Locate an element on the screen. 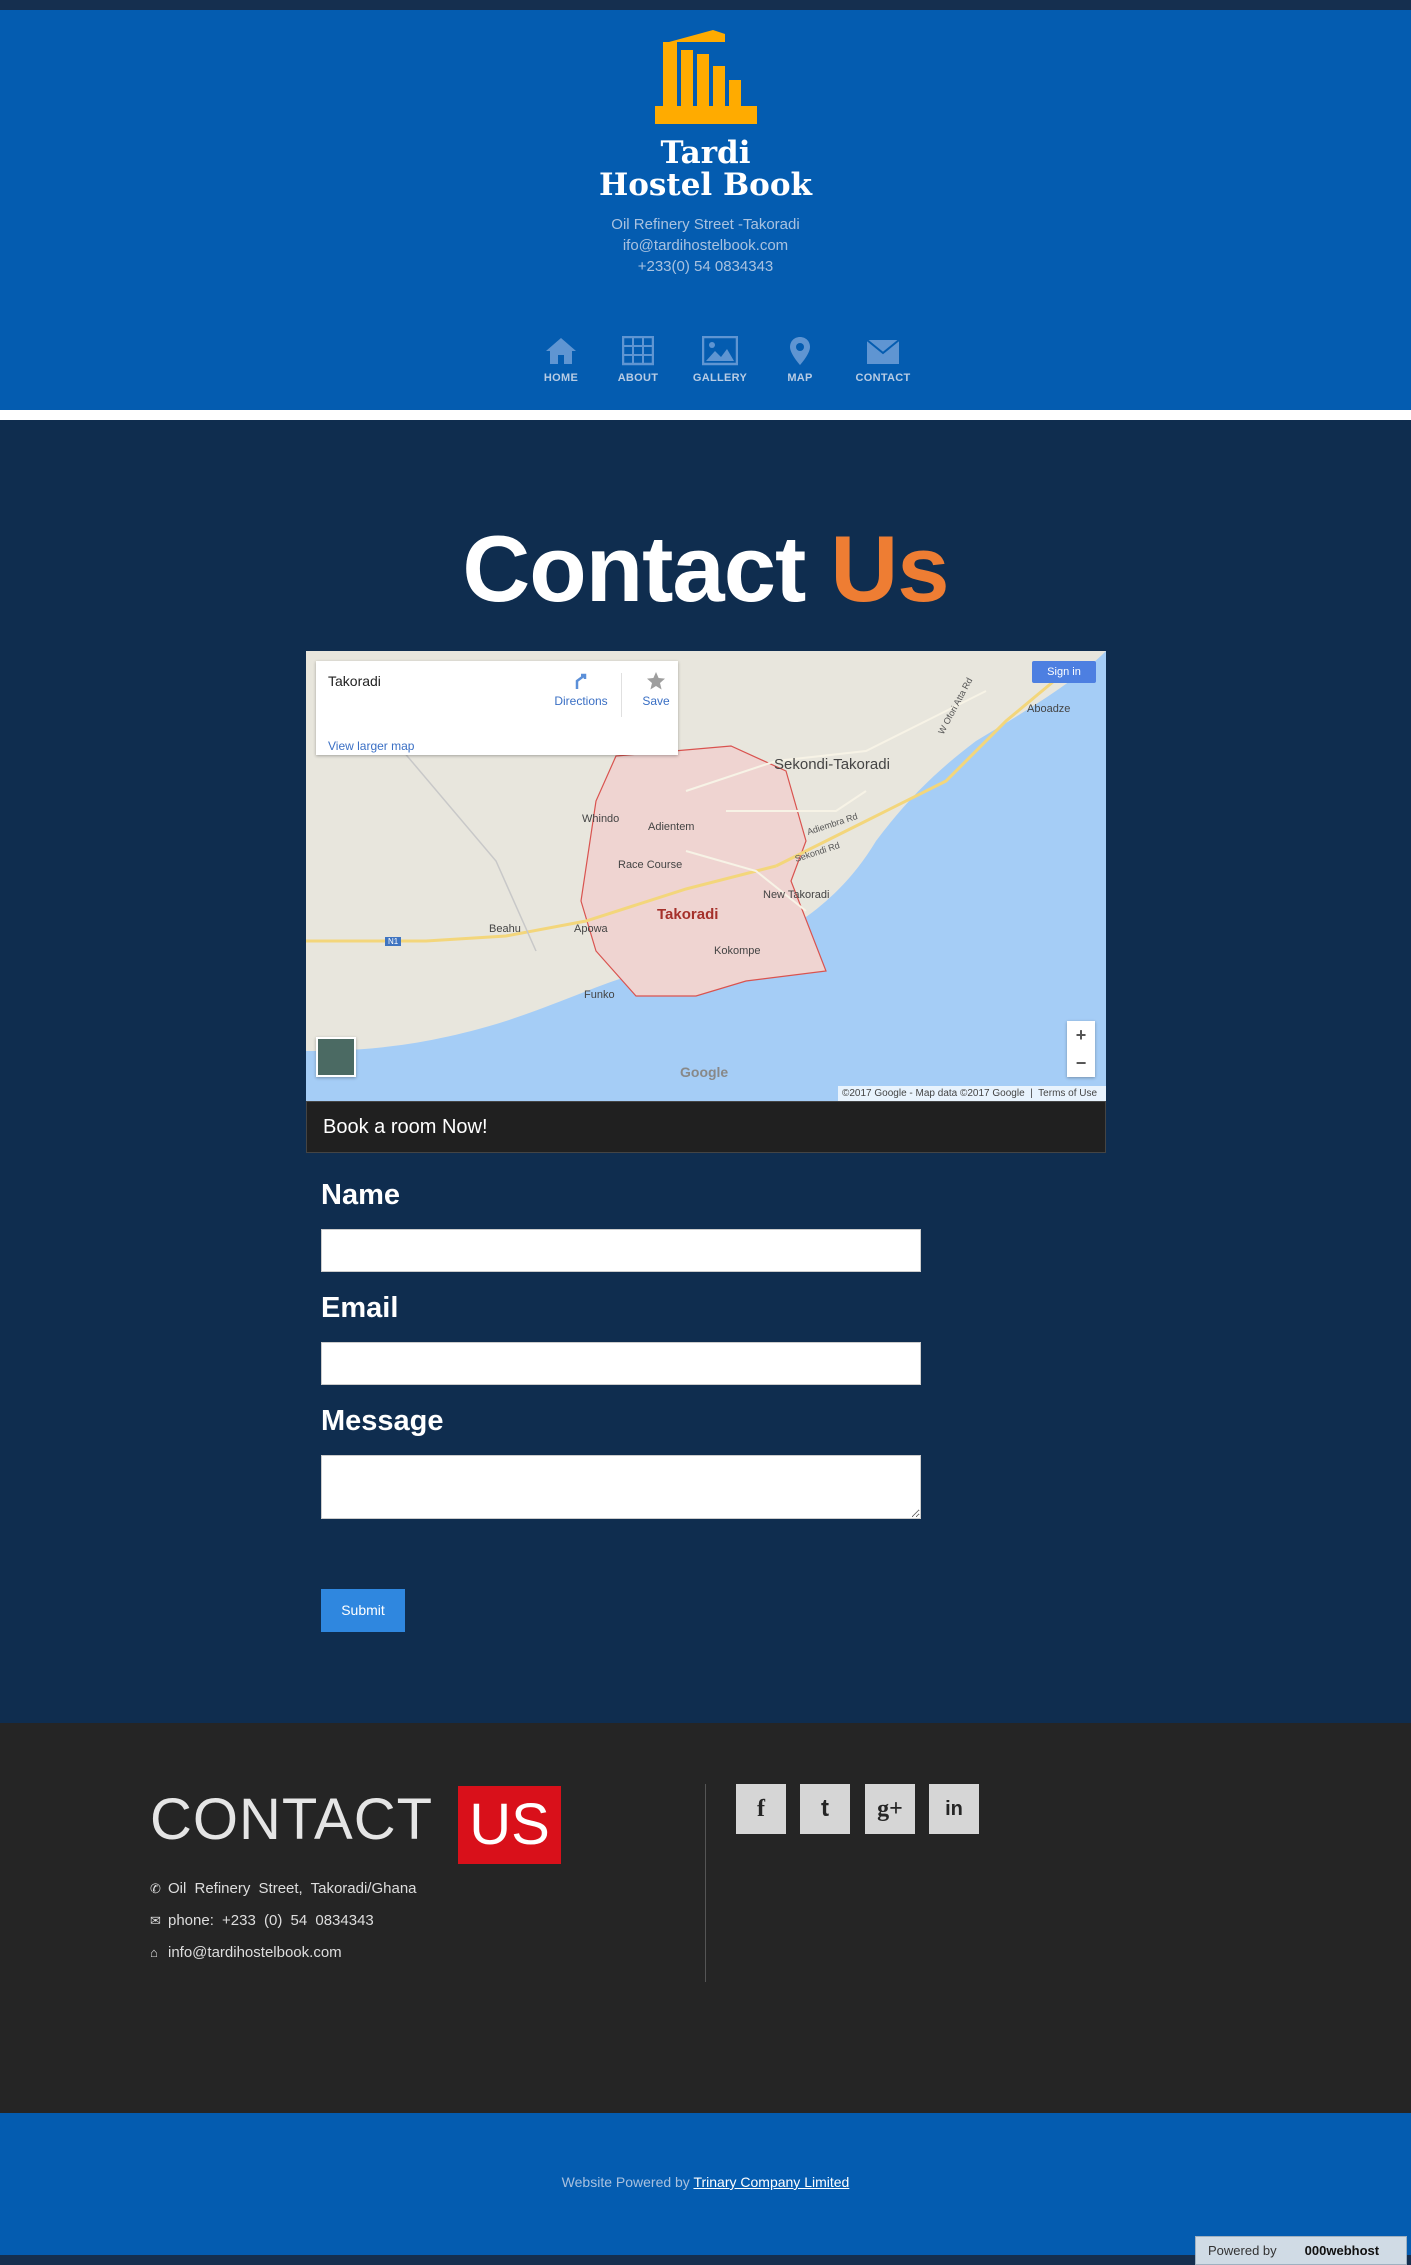 This screenshot has height=2265, width=1411. name-label: Name is located at coordinates (360, 1195).